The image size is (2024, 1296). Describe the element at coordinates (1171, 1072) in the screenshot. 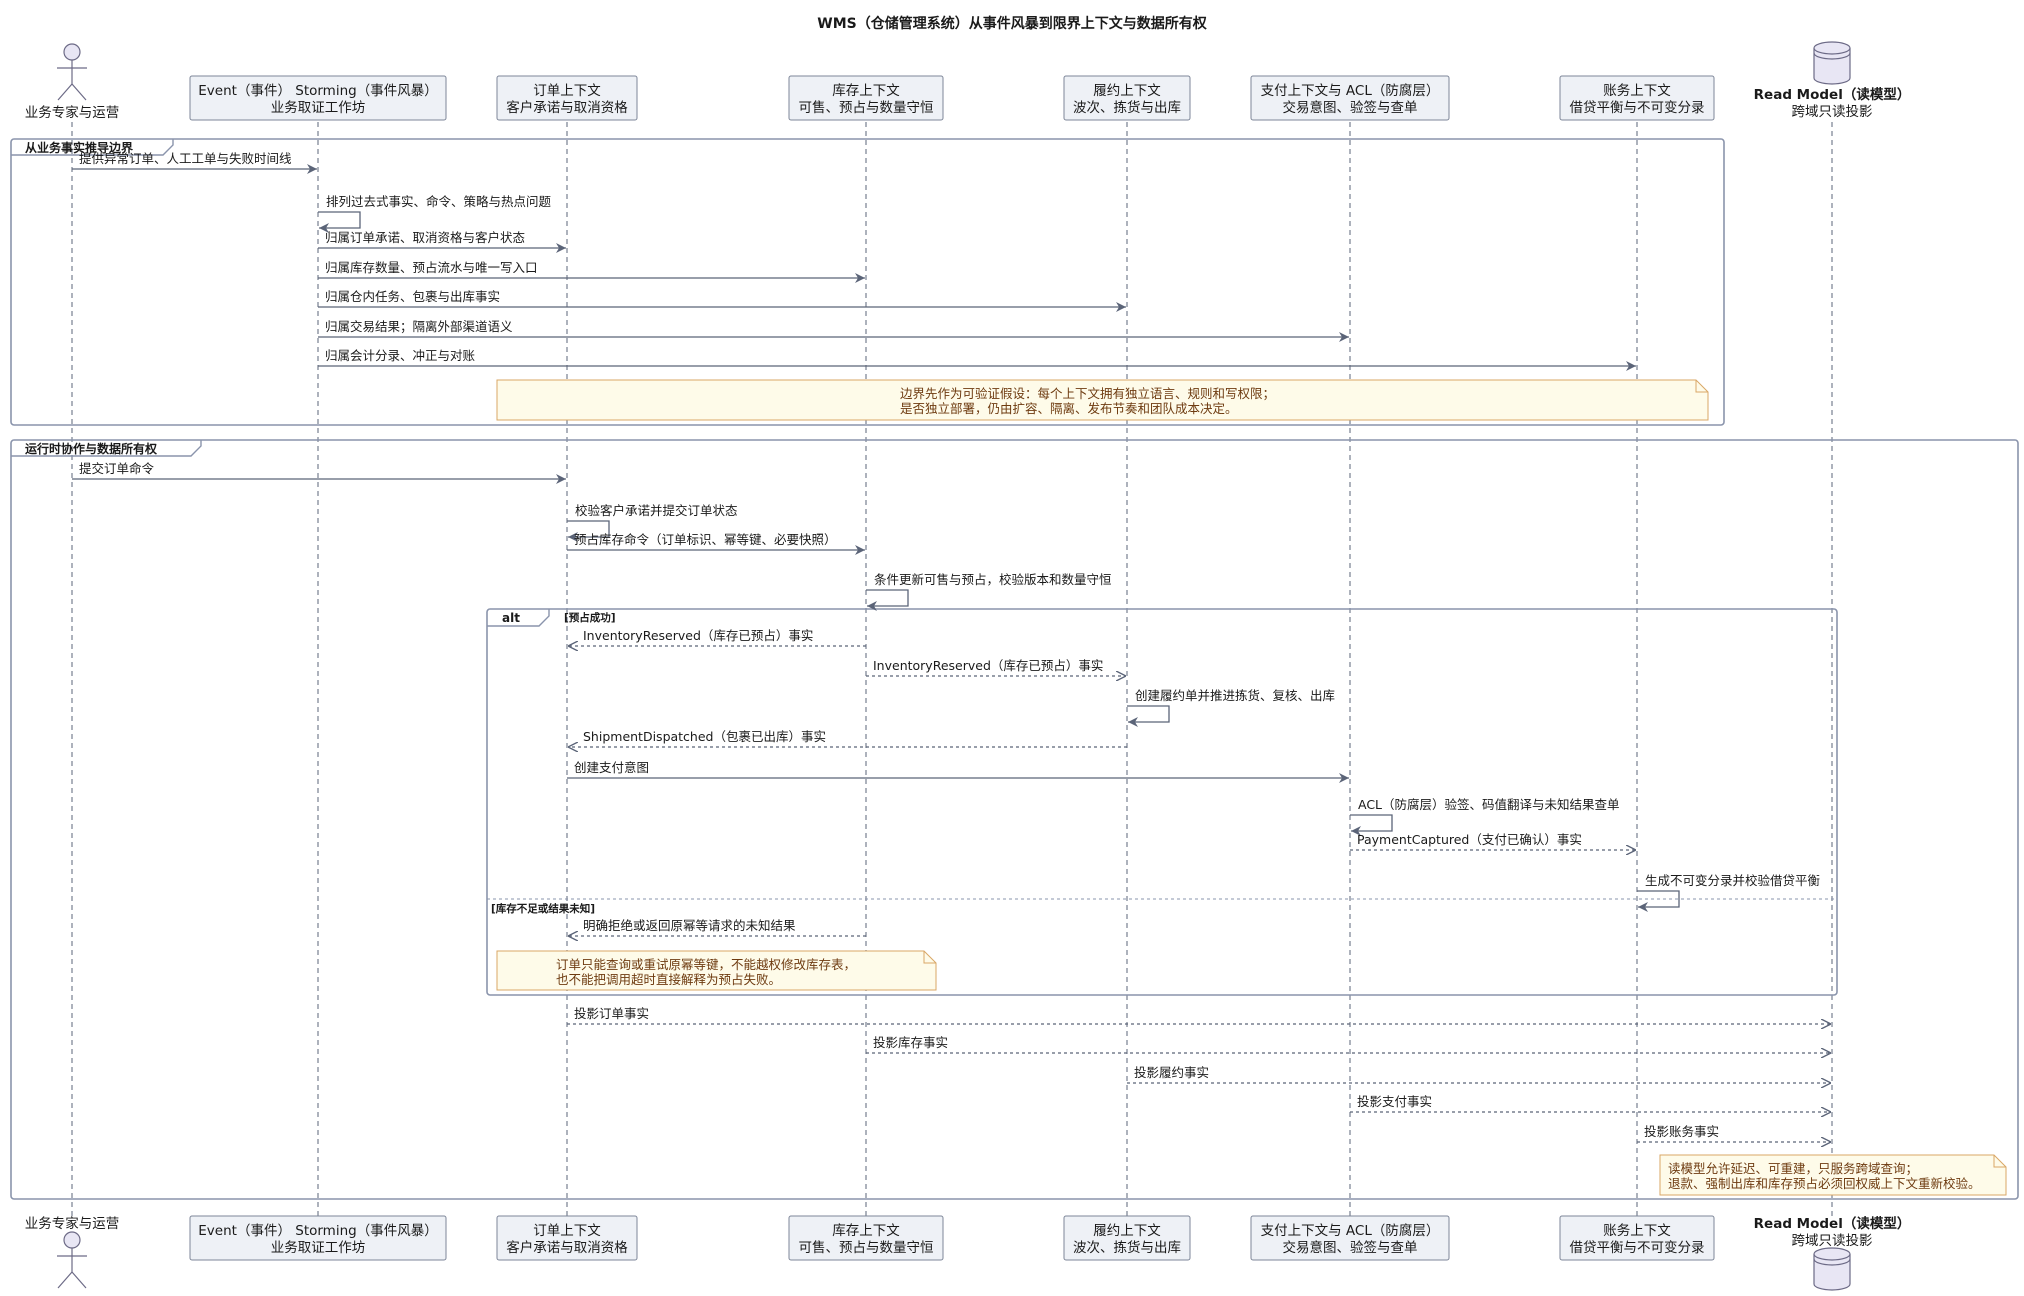

I see `message-label: 投影履约事实` at that location.